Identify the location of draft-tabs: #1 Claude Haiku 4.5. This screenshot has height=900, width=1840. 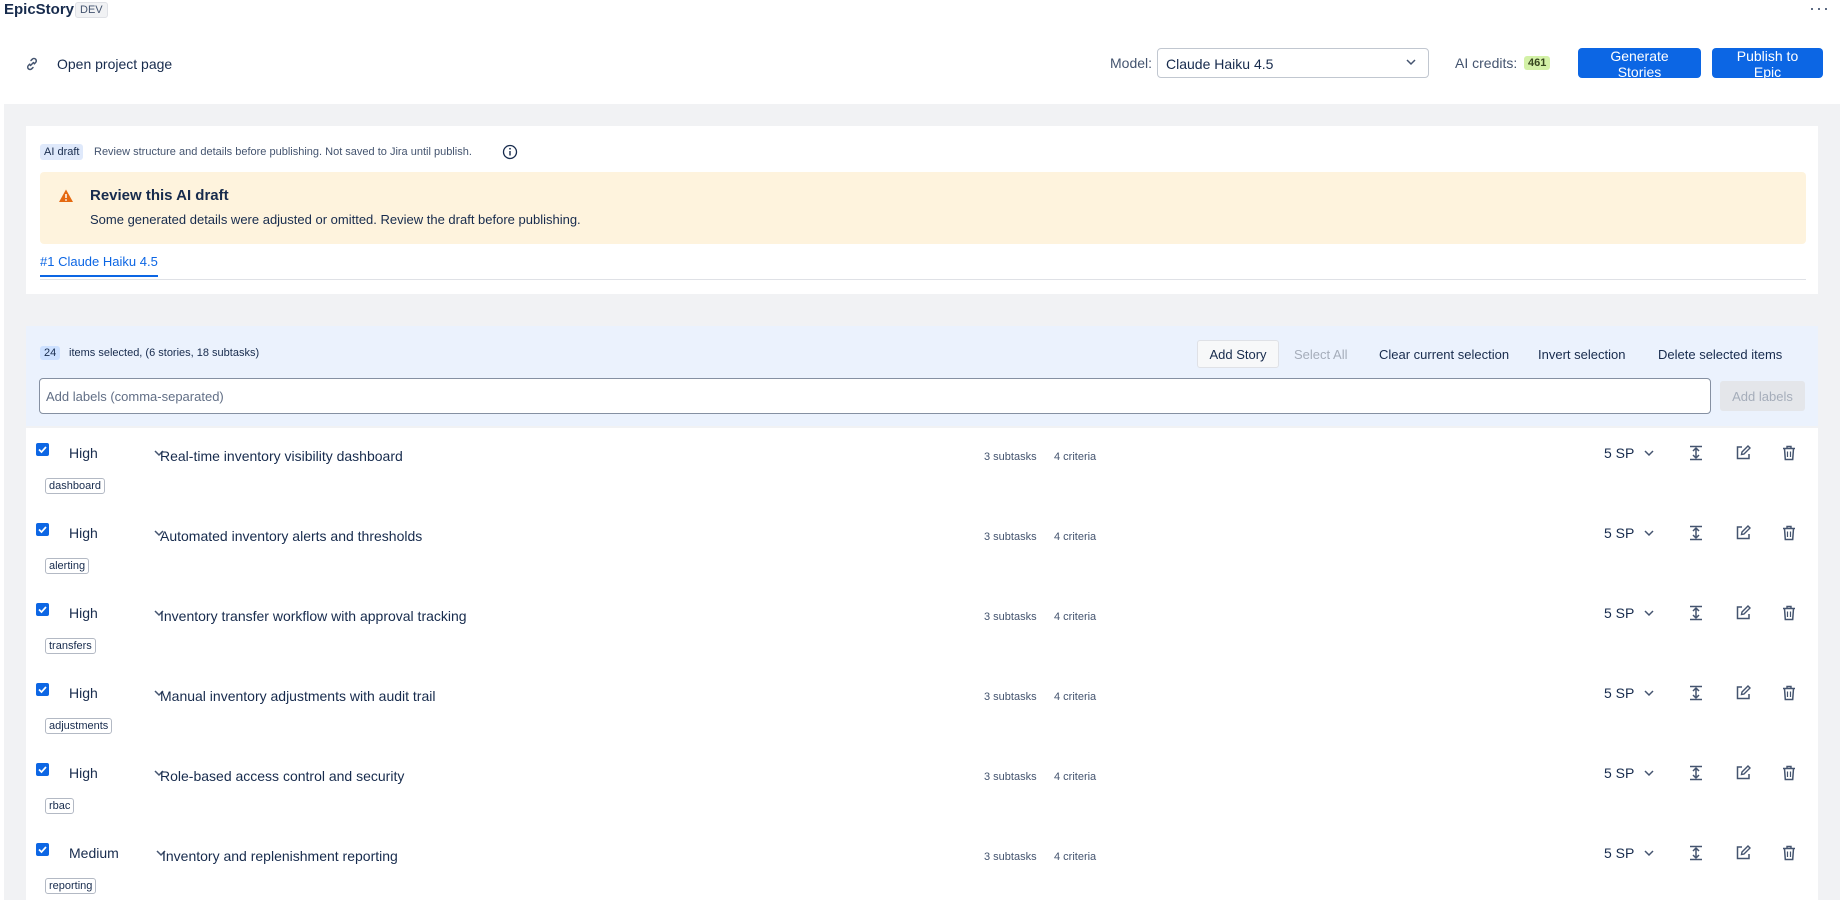
(923, 266).